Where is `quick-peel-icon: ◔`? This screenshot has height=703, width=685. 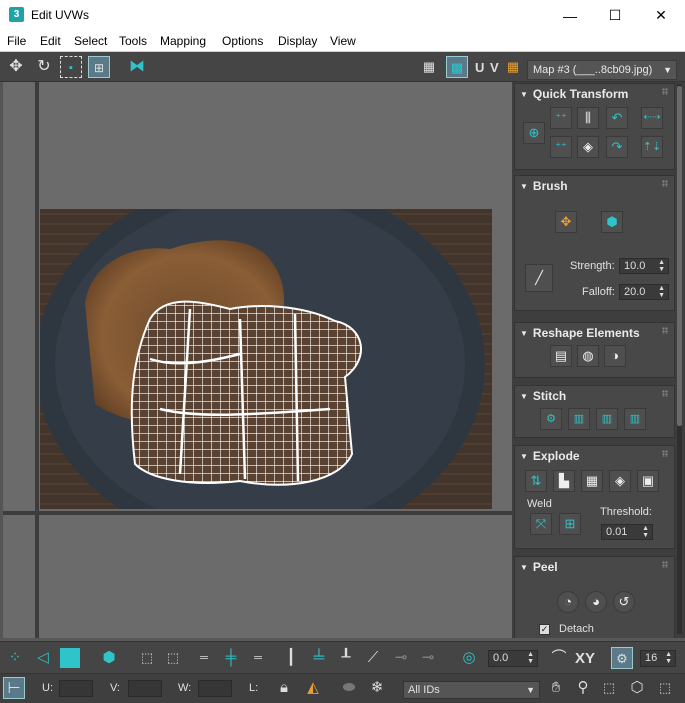
quick-peel-icon: ◔ is located at coordinates (568, 602).